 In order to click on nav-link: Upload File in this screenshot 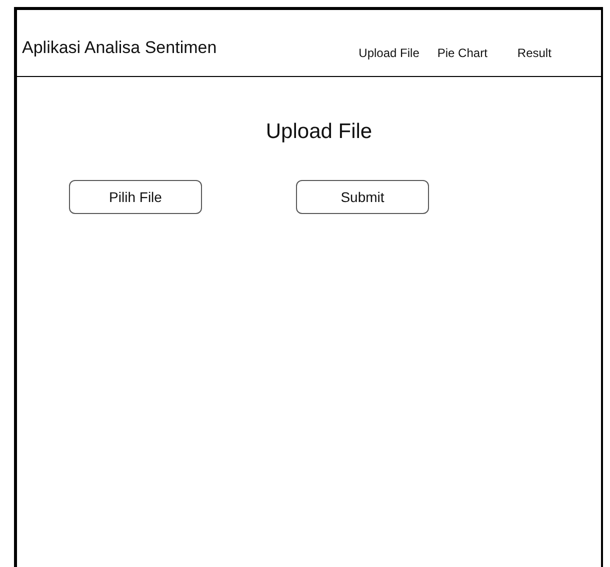, I will do `click(389, 53)`.